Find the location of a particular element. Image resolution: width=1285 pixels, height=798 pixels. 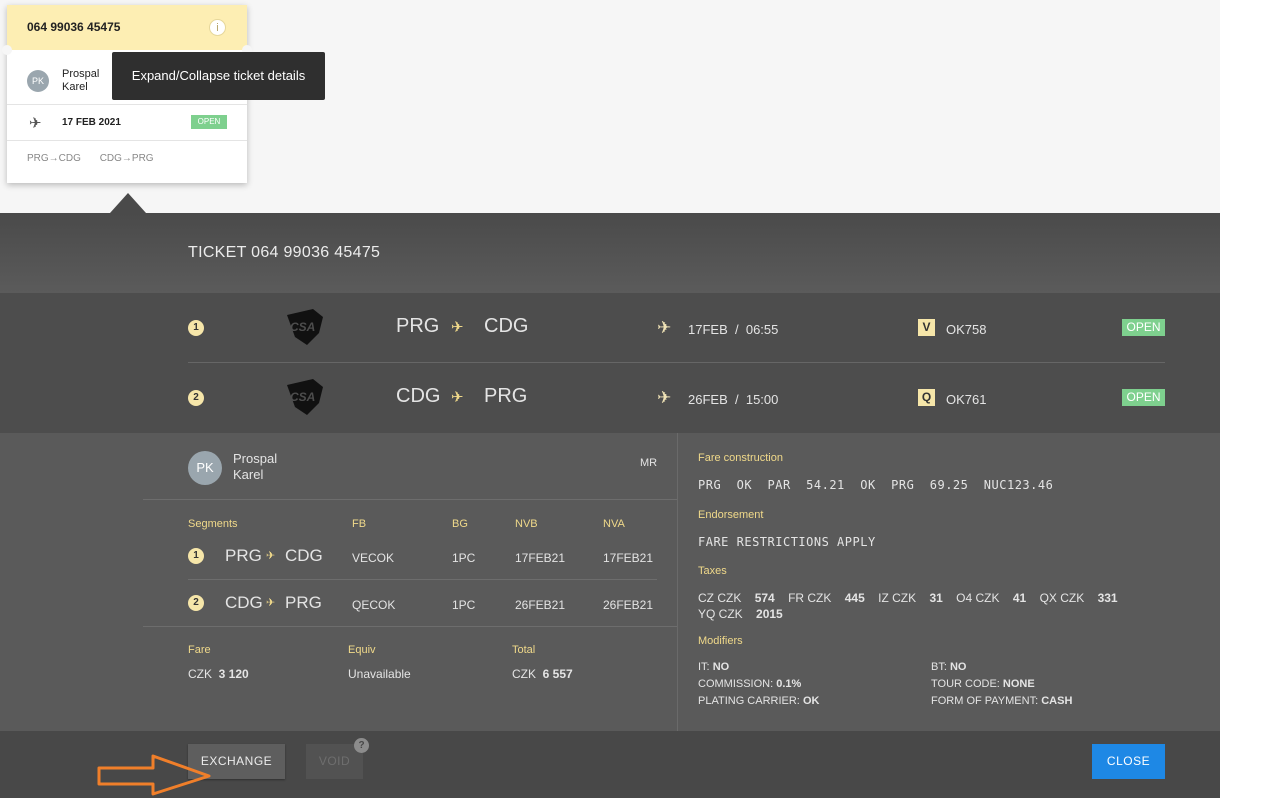

not-valid-before: 17FEB21 is located at coordinates (540, 558).